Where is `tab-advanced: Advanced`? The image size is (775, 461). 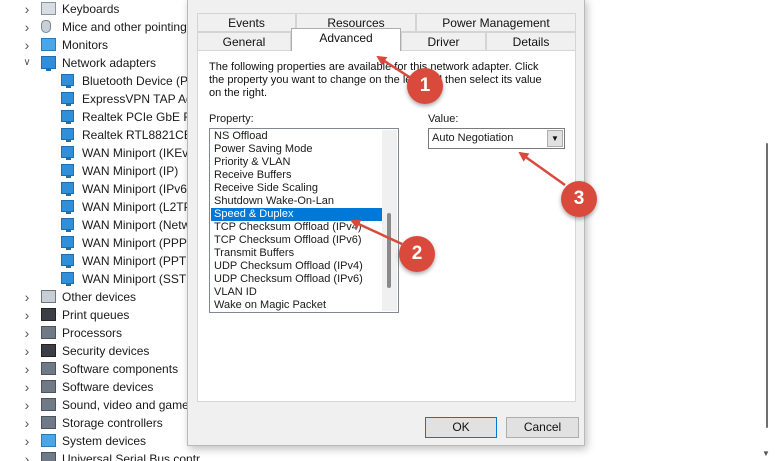 tab-advanced: Advanced is located at coordinates (346, 39).